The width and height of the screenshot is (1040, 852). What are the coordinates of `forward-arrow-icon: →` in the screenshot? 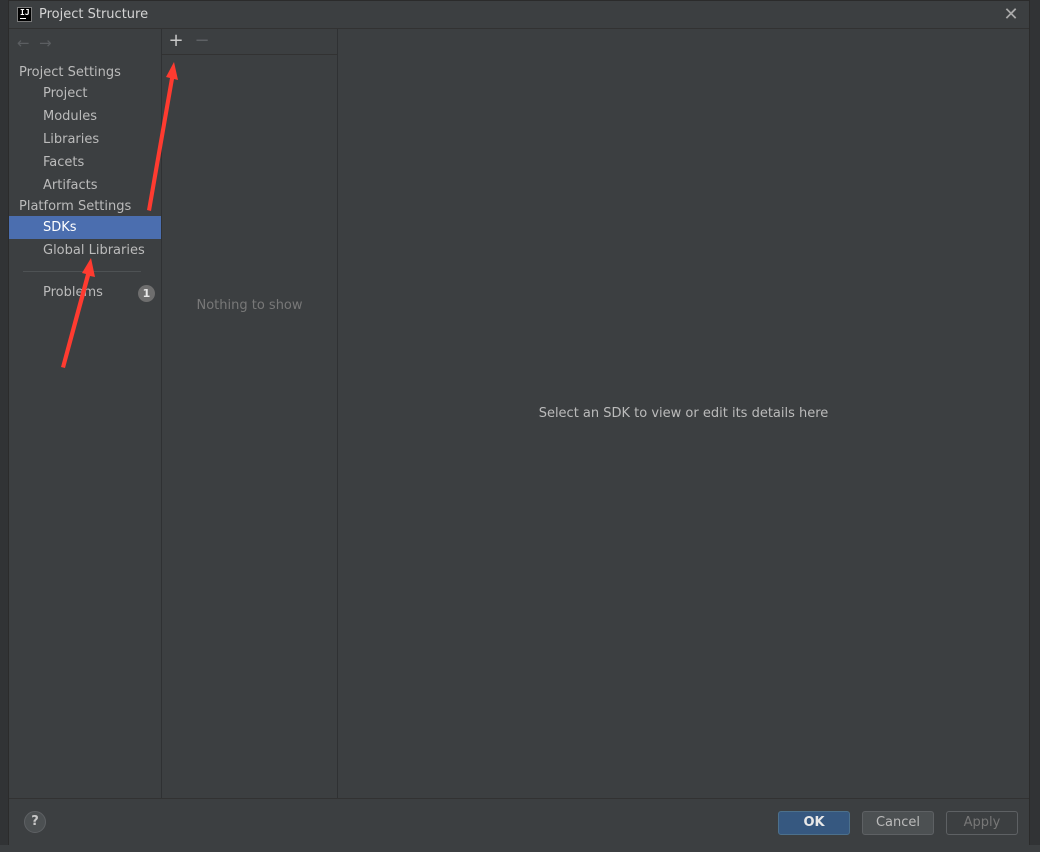 It's located at (50, 43).